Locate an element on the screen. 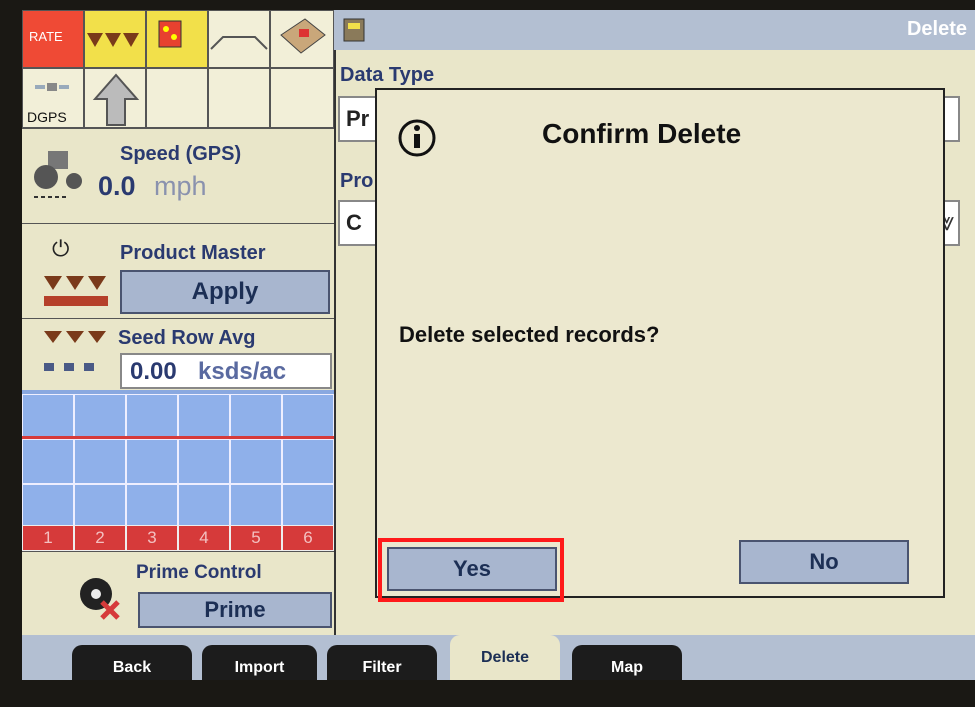 The image size is (975, 707). rate-tile: RATE is located at coordinates (53, 39).